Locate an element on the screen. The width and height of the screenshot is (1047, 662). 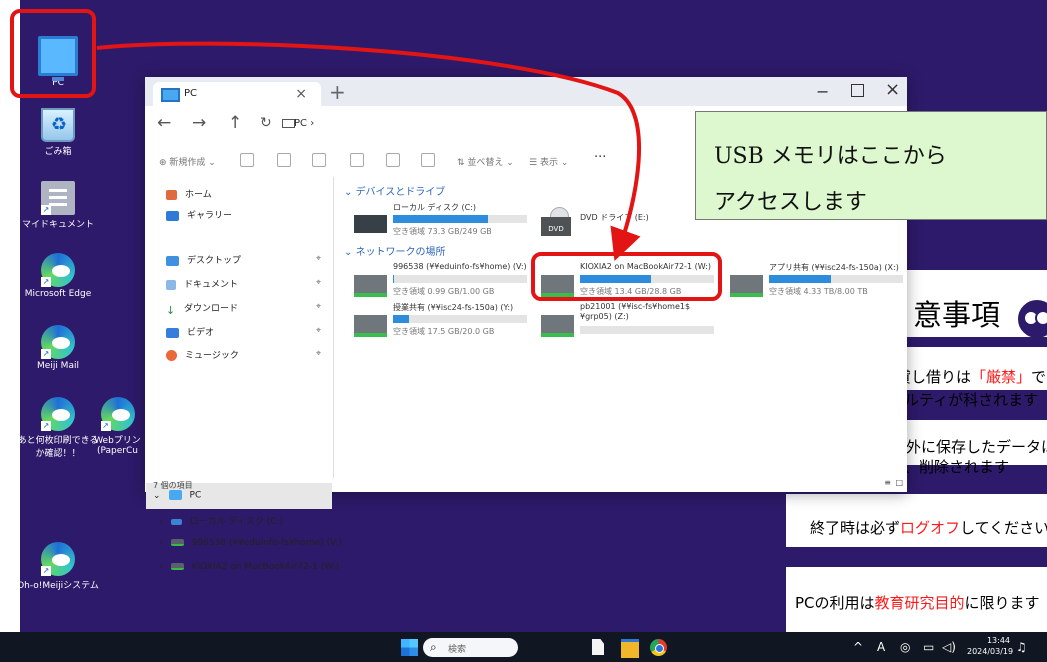
back-icon: ← is located at coordinates (164, 123).